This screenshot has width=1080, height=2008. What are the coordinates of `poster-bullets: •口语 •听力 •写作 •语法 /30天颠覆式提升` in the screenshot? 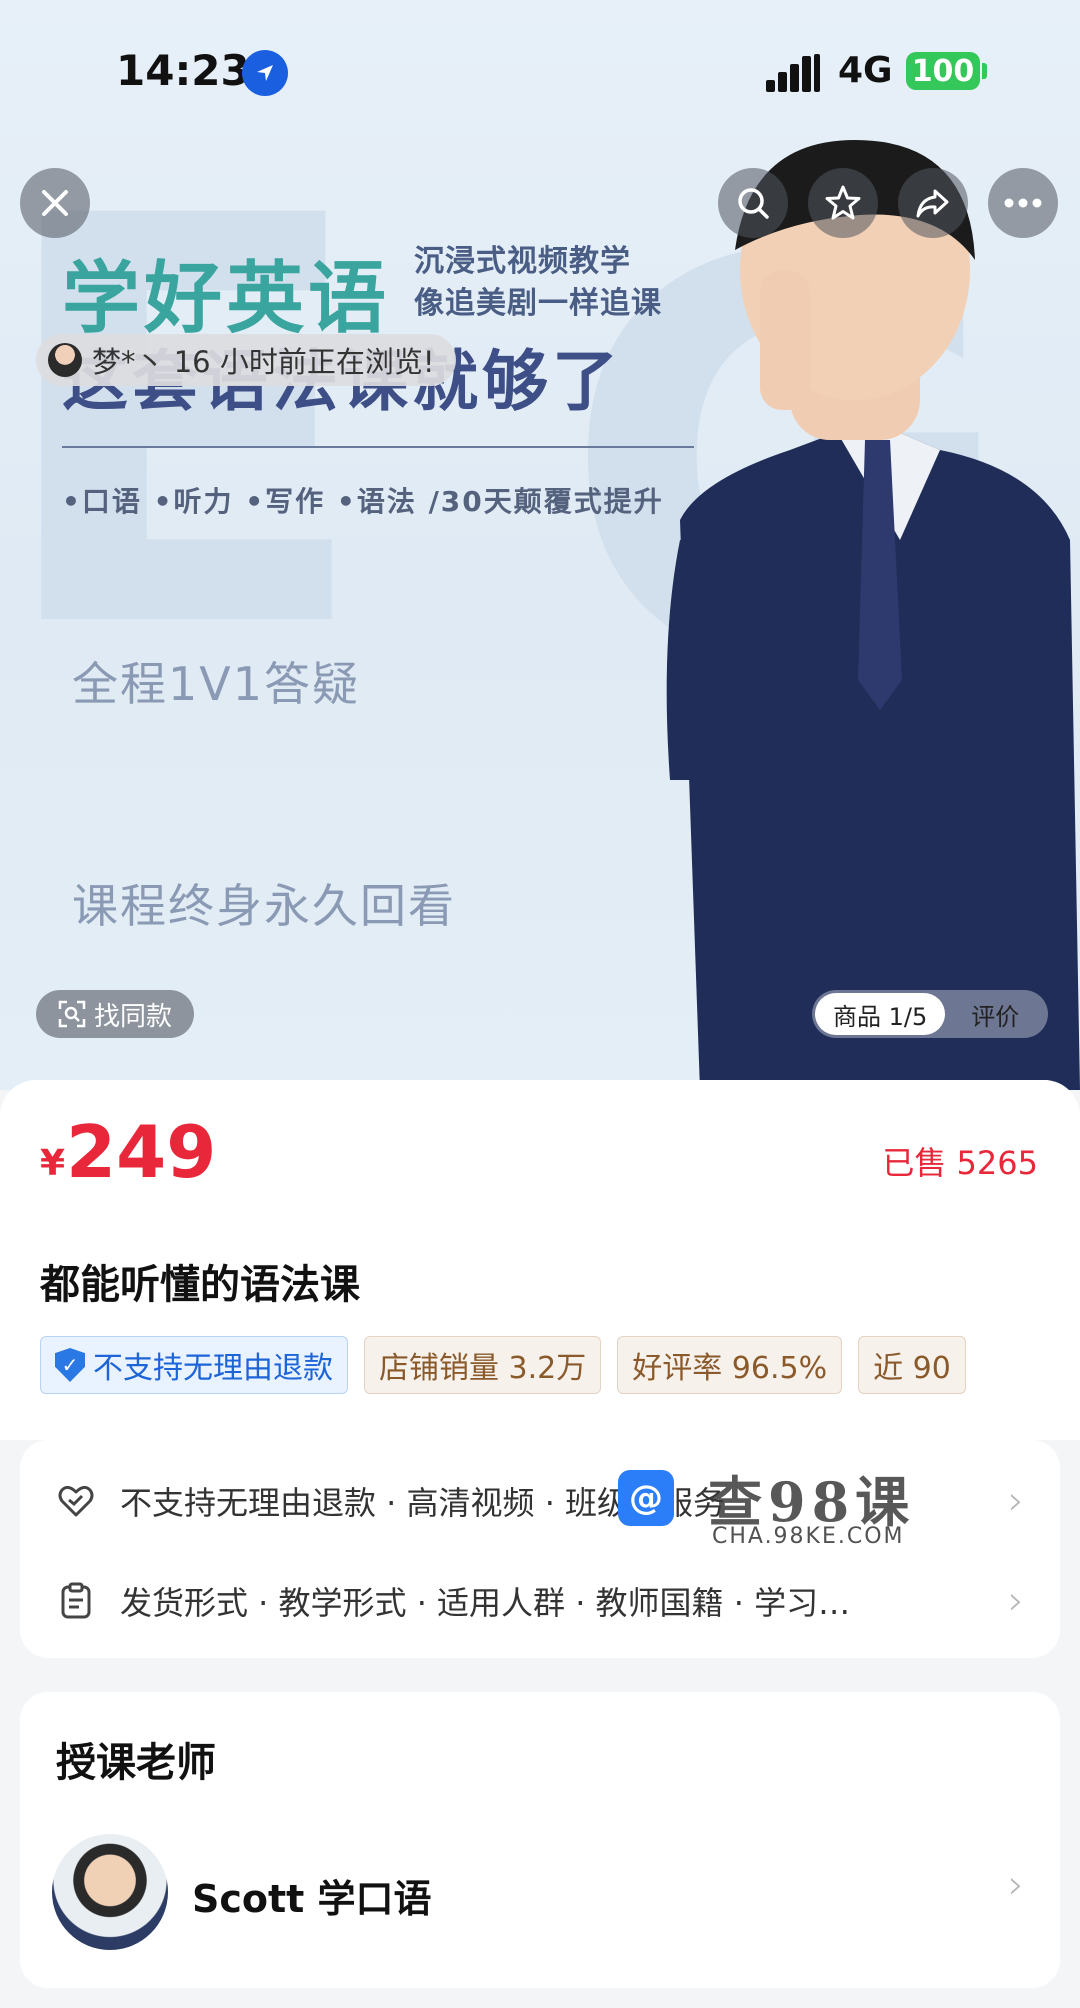 It's located at (363, 501).